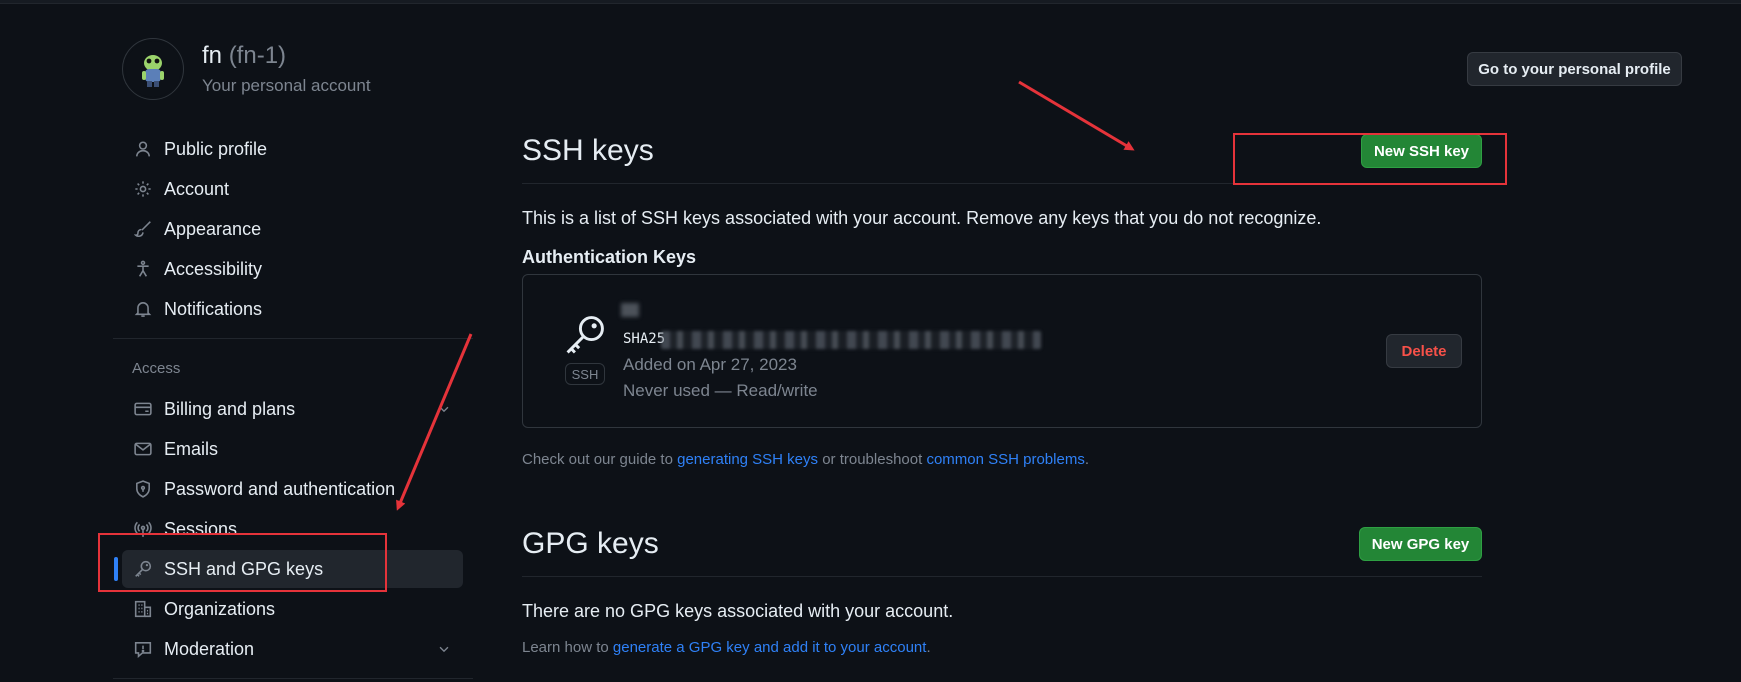 The image size is (1741, 682). Describe the element at coordinates (434, 422) in the screenshot. I see `annotation-arrow-to-ssh-gpg-keys` at that location.